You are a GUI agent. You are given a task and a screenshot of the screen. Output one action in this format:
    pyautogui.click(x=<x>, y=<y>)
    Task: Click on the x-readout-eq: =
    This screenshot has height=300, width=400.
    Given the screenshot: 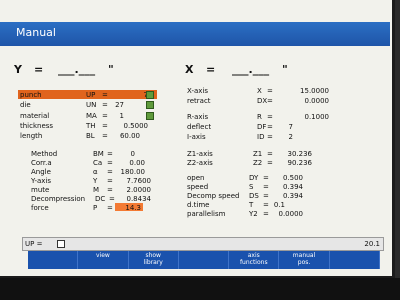 What is the action you would take?
    pyautogui.click(x=211, y=69)
    